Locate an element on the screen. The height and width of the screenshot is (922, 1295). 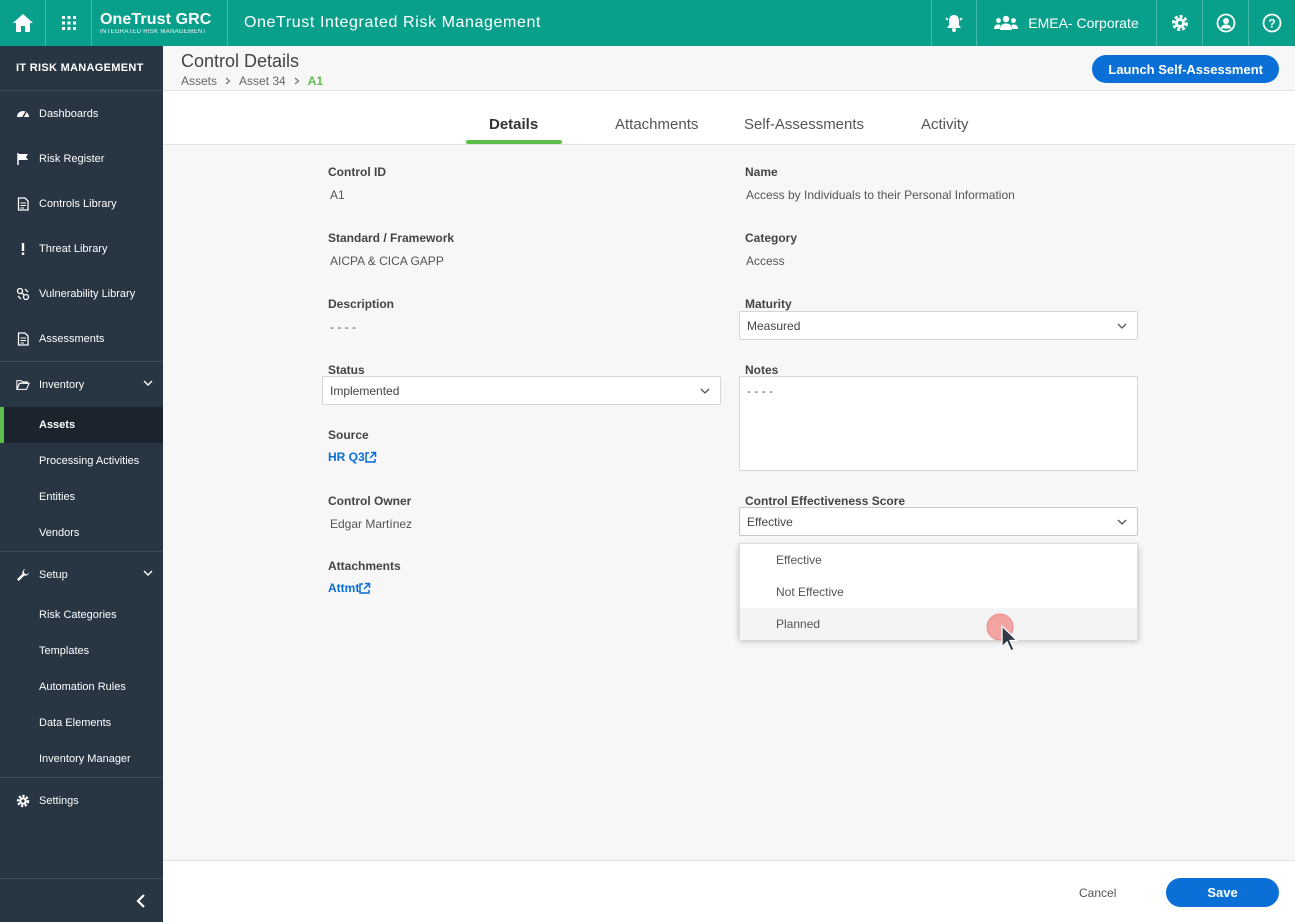
breadcrumb: Assets Asset 34 A1 is located at coordinates (252, 81).